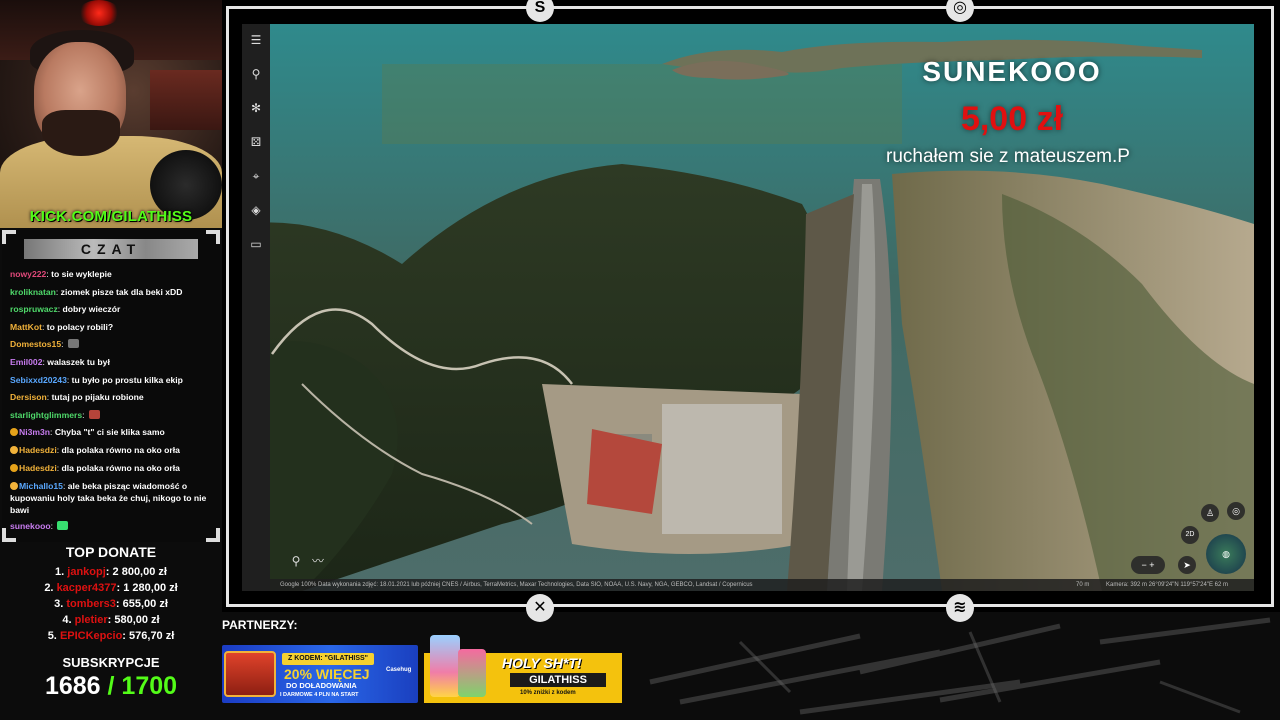  What do you see at coordinates (1190, 535) in the screenshot?
I see `view-mode-toggle: 2D` at bounding box center [1190, 535].